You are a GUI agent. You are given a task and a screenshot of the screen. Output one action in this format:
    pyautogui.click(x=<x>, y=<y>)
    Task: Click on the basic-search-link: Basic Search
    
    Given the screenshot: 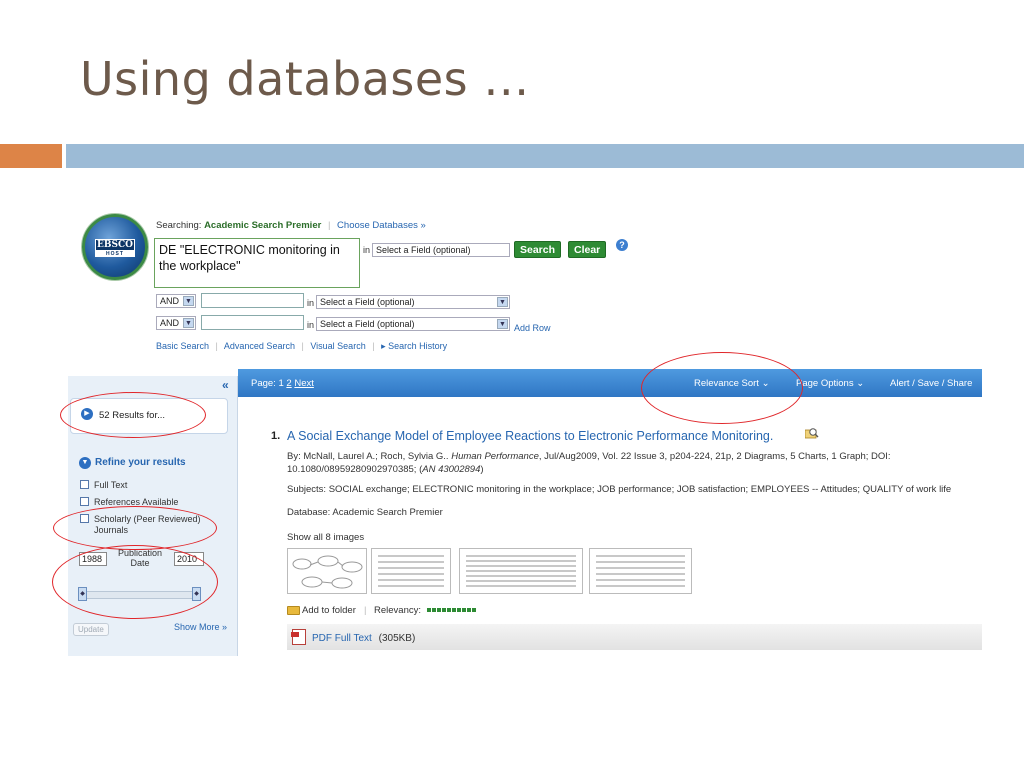 What is the action you would take?
    pyautogui.click(x=182, y=346)
    